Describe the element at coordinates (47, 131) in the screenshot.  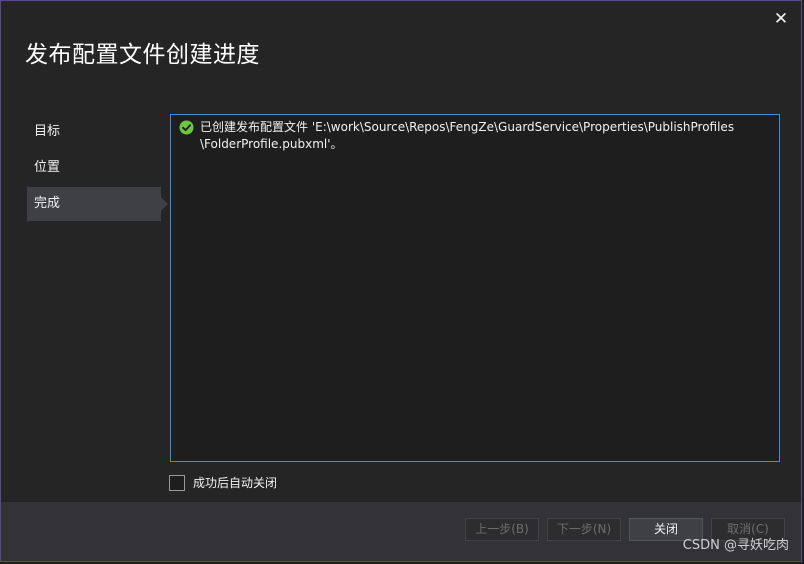
I see `nav-step-label: 目标` at that location.